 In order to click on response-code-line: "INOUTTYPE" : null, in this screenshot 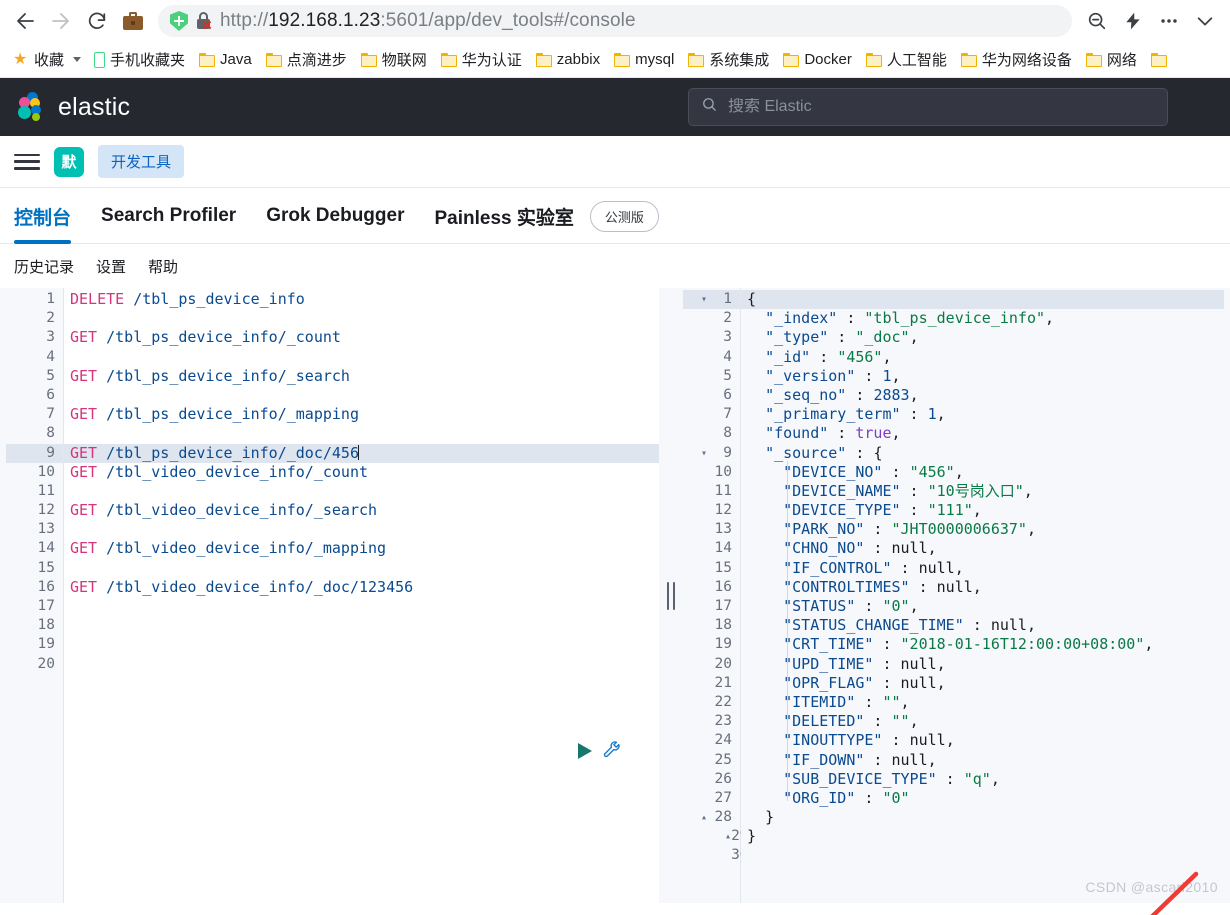, I will do `click(982, 740)`.